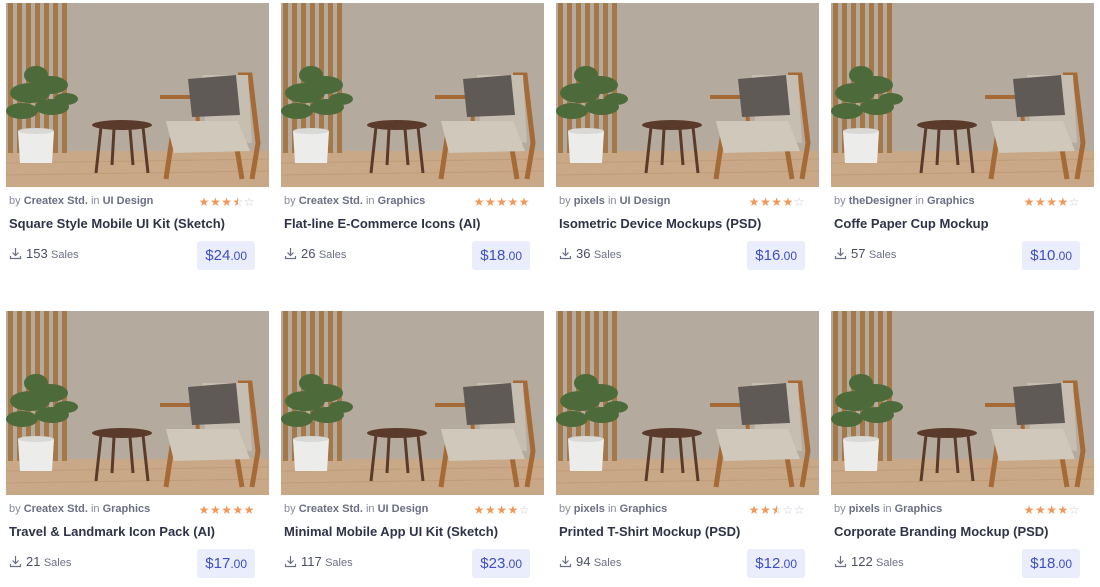 This screenshot has height=587, width=1100. I want to click on sales-count: 153 Sales, so click(44, 254).